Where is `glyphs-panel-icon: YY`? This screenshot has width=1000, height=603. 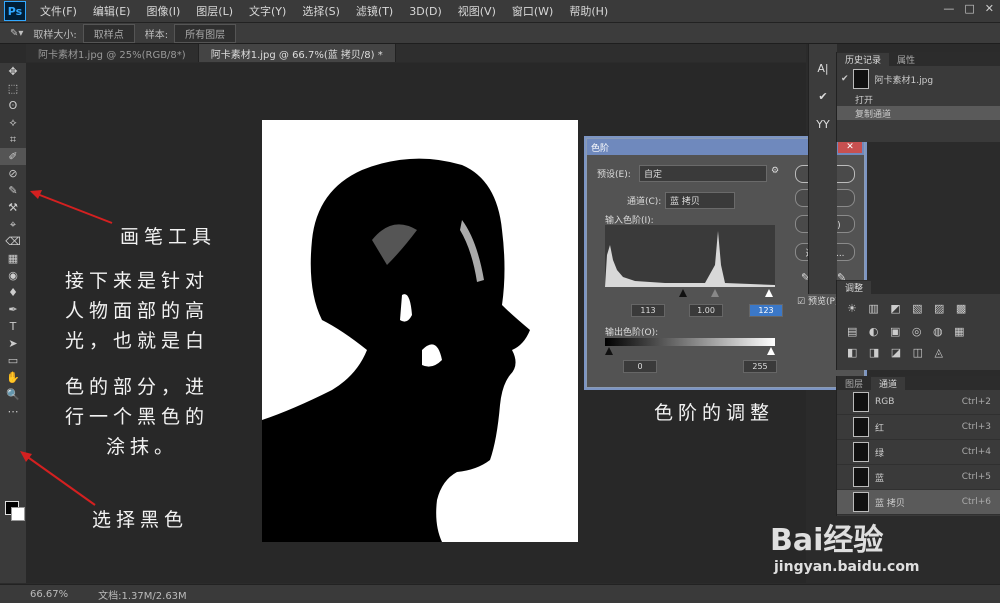
glyphs-panel-icon: YY is located at coordinates (823, 124).